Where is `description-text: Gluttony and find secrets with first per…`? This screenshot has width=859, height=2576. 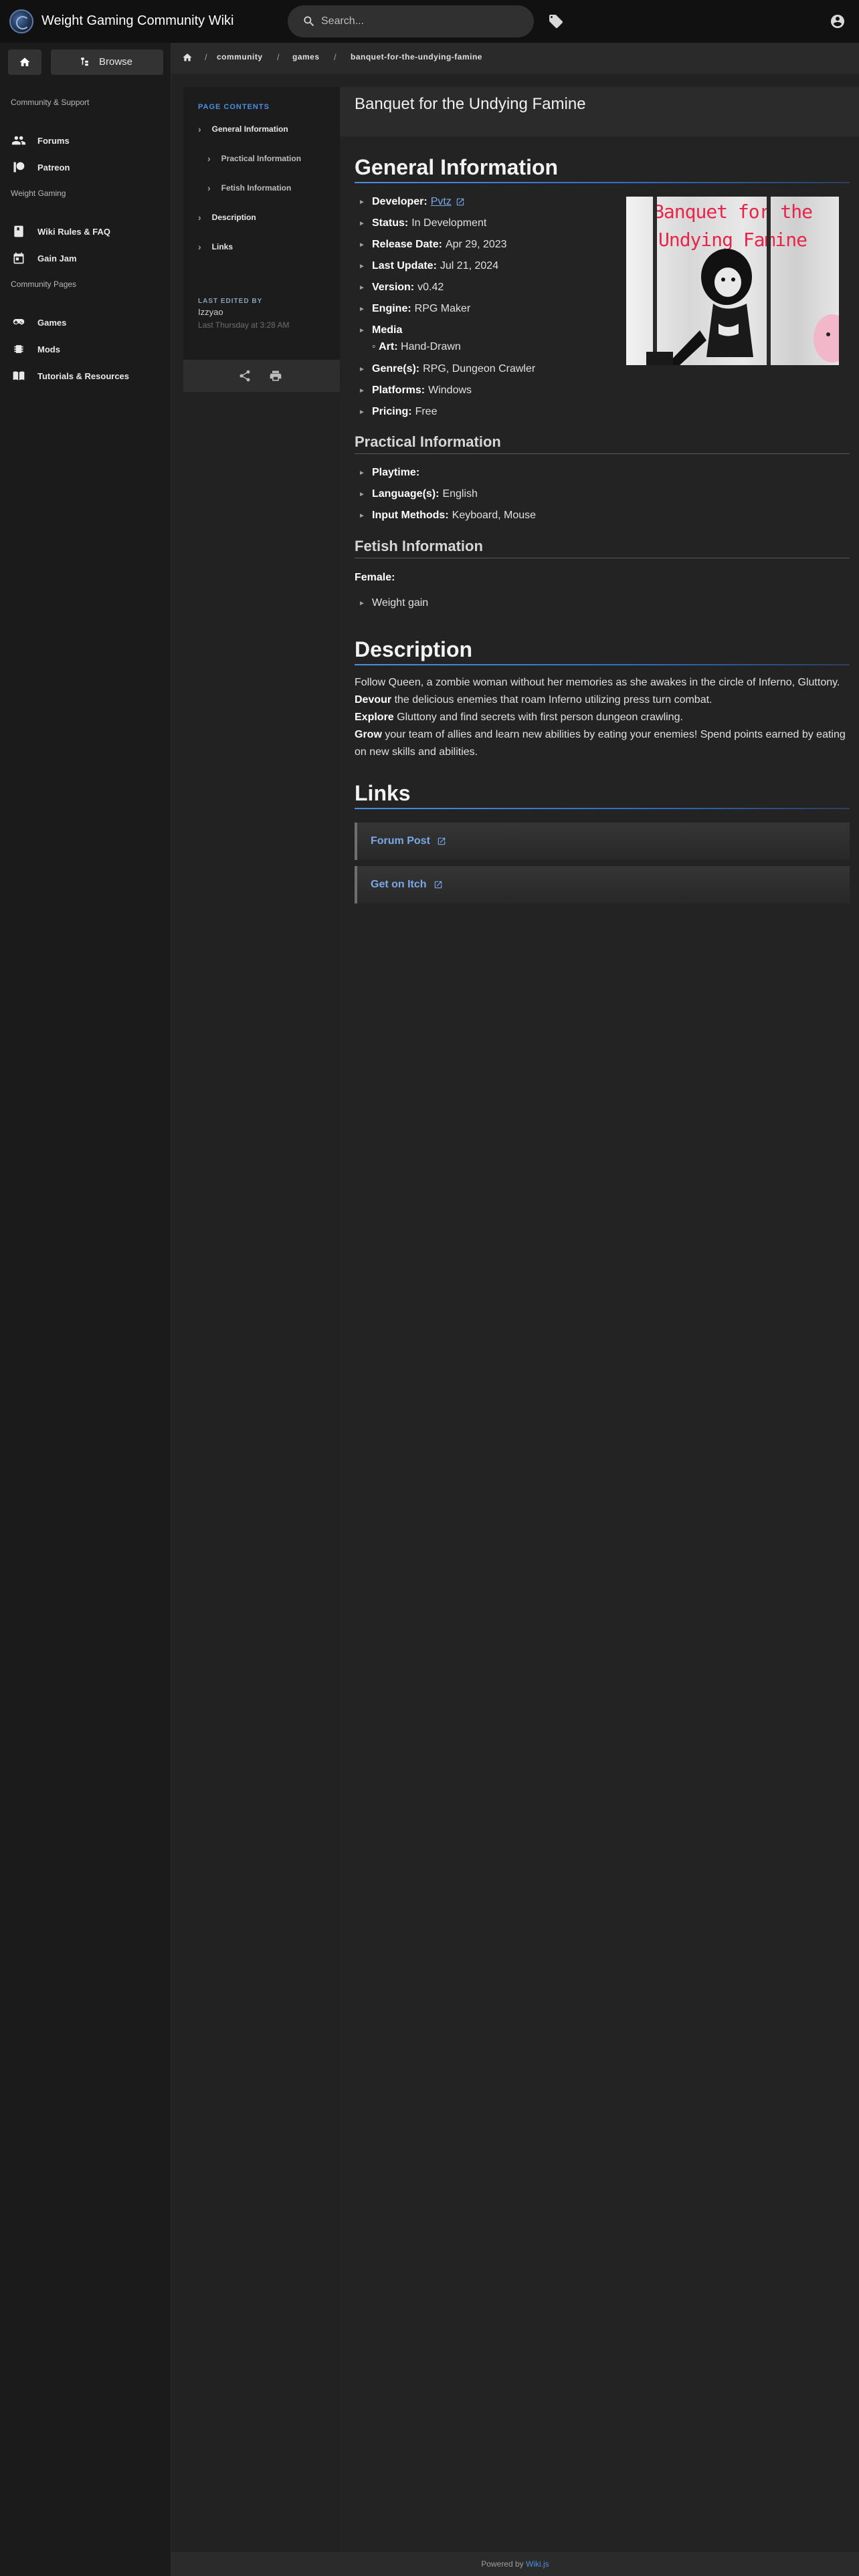 description-text: Gluttony and find secrets with first per… is located at coordinates (538, 717).